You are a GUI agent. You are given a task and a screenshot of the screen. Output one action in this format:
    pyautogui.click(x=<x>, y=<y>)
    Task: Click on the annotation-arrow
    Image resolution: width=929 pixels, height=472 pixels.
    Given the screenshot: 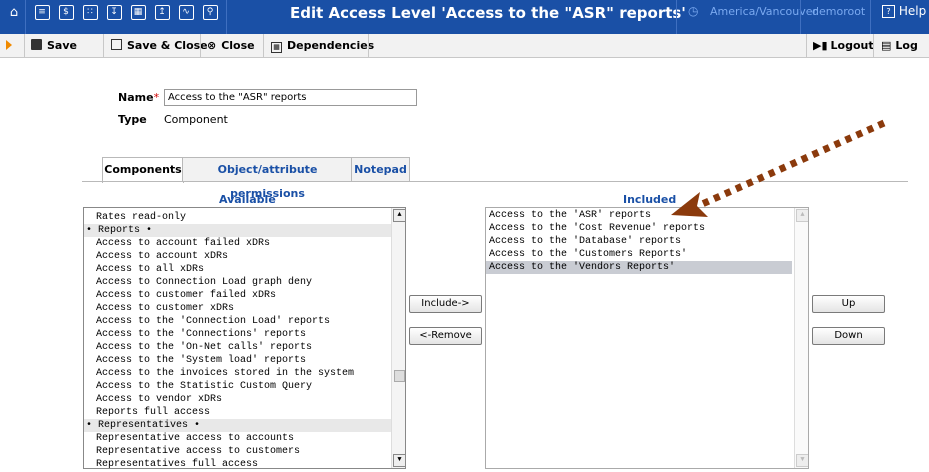 What is the action you would take?
    pyautogui.click(x=778, y=168)
    